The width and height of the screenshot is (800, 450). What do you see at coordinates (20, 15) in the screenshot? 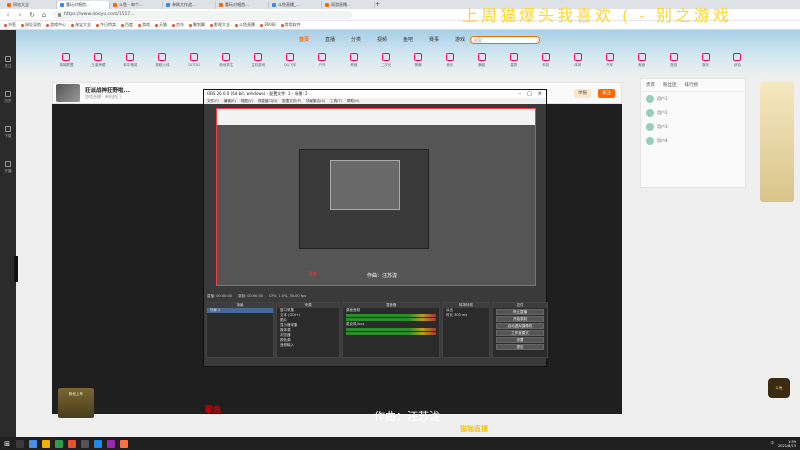
I see `forward-icon: ›` at bounding box center [20, 15].